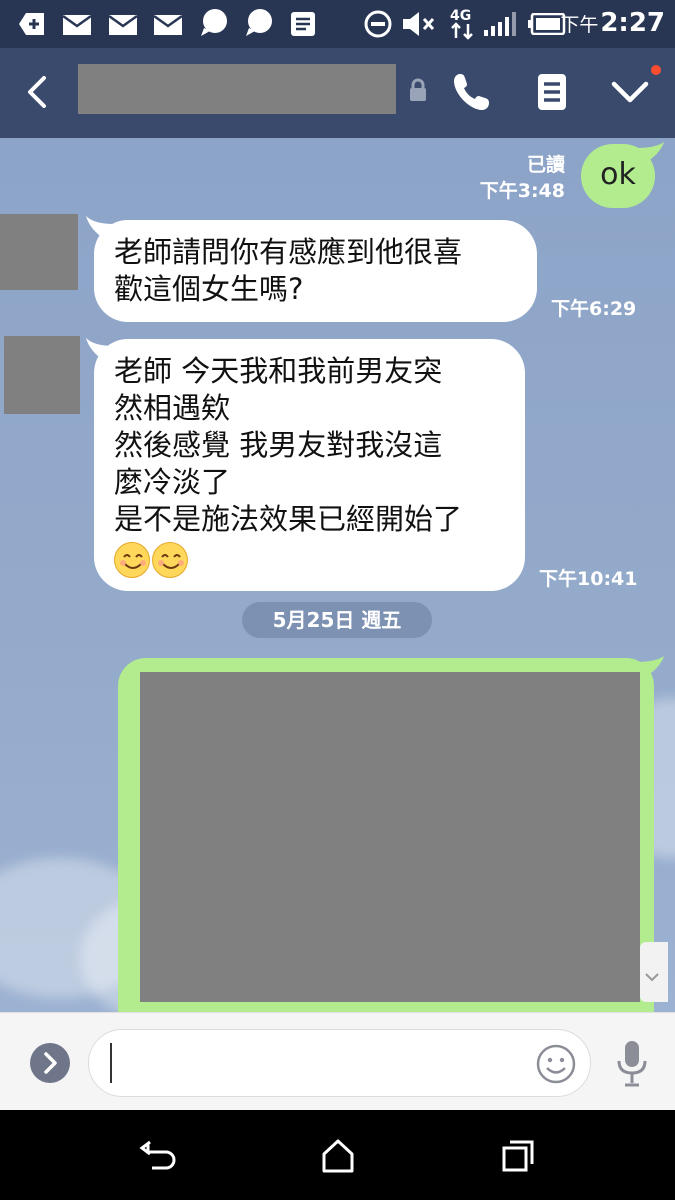 The width and height of the screenshot is (675, 1200). Describe the element at coordinates (278, 445) in the screenshot. I see `message-line: 然後感覺 我男友對我沒這` at that location.